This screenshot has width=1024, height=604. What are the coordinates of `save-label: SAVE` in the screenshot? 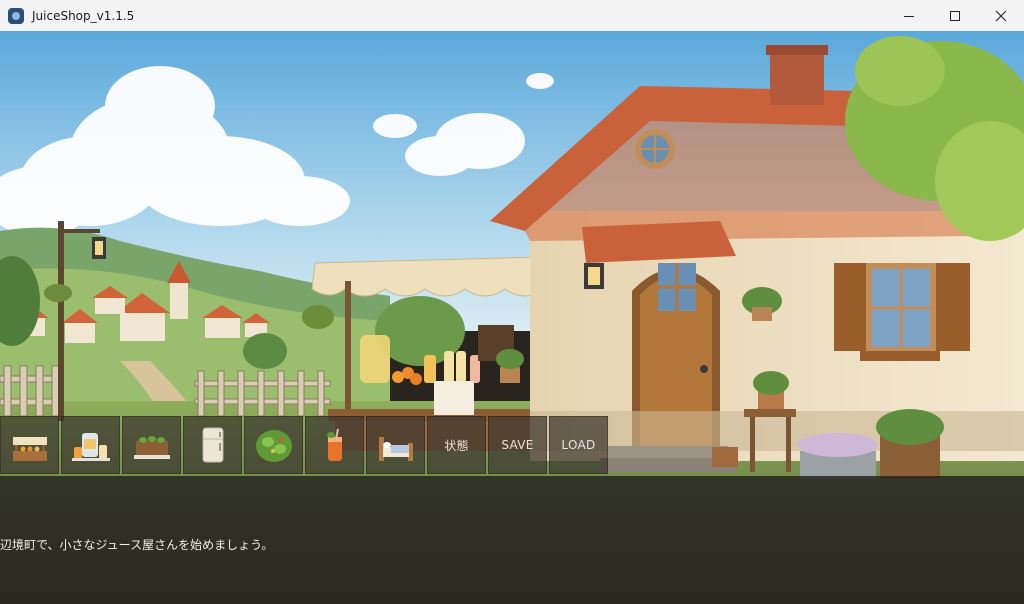 It's located at (517, 445).